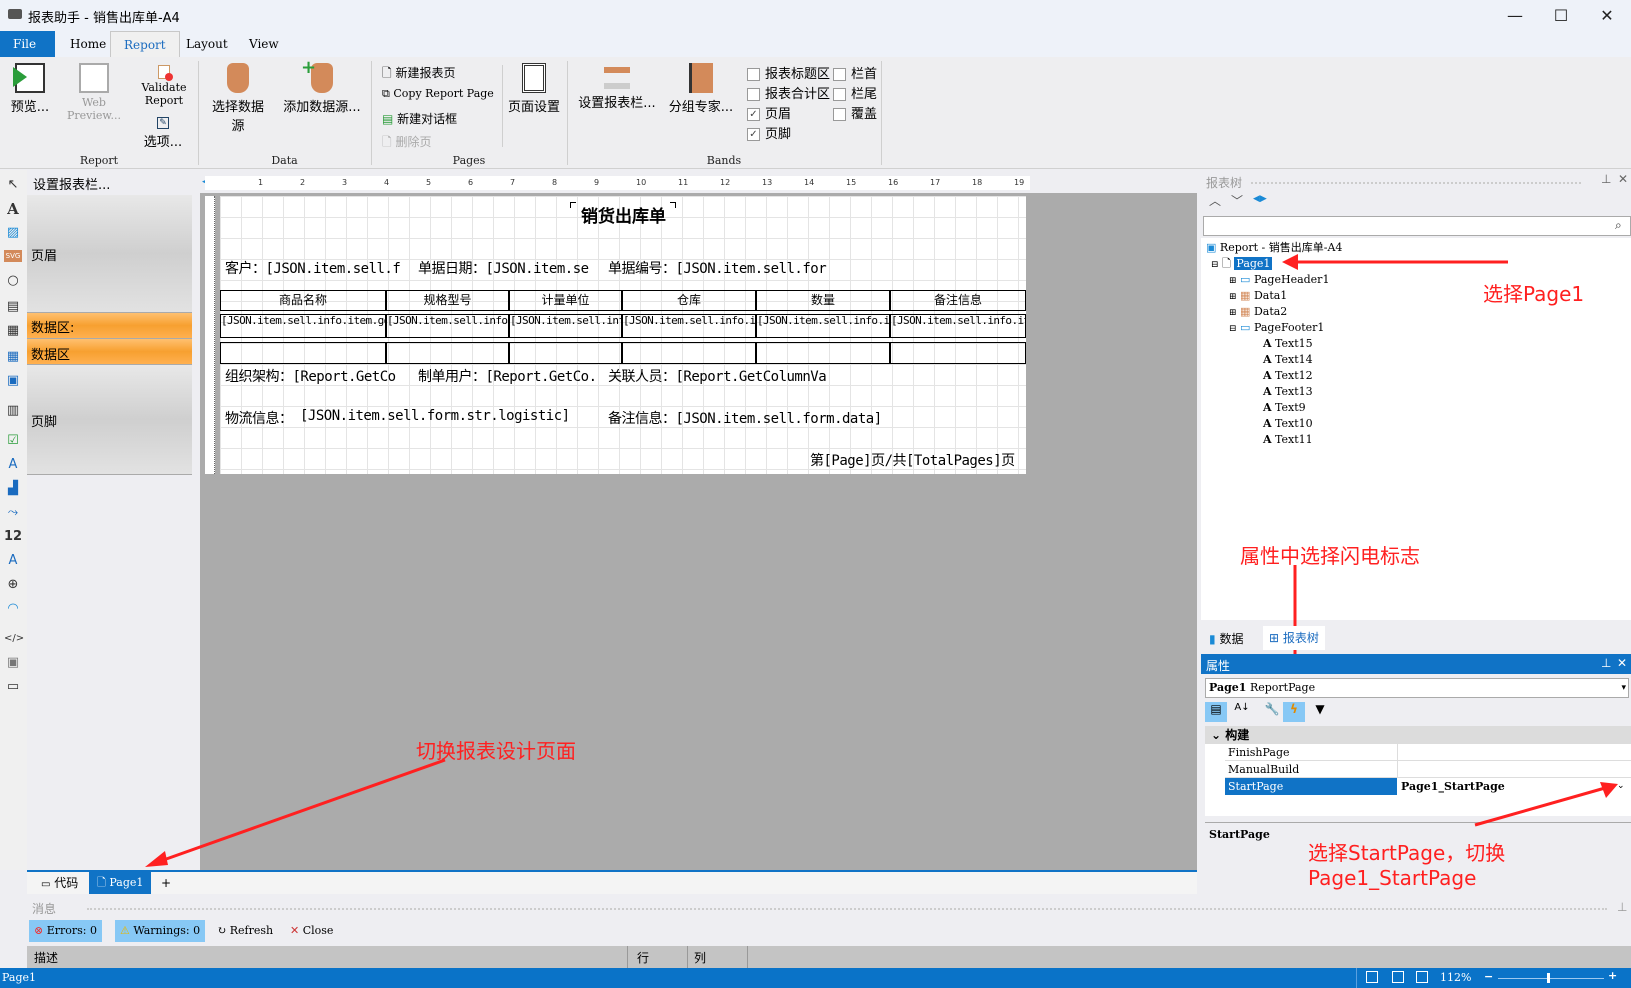  I want to click on remark-field: 备注信息：[JSON.item.sell.form.data], so click(745, 418).